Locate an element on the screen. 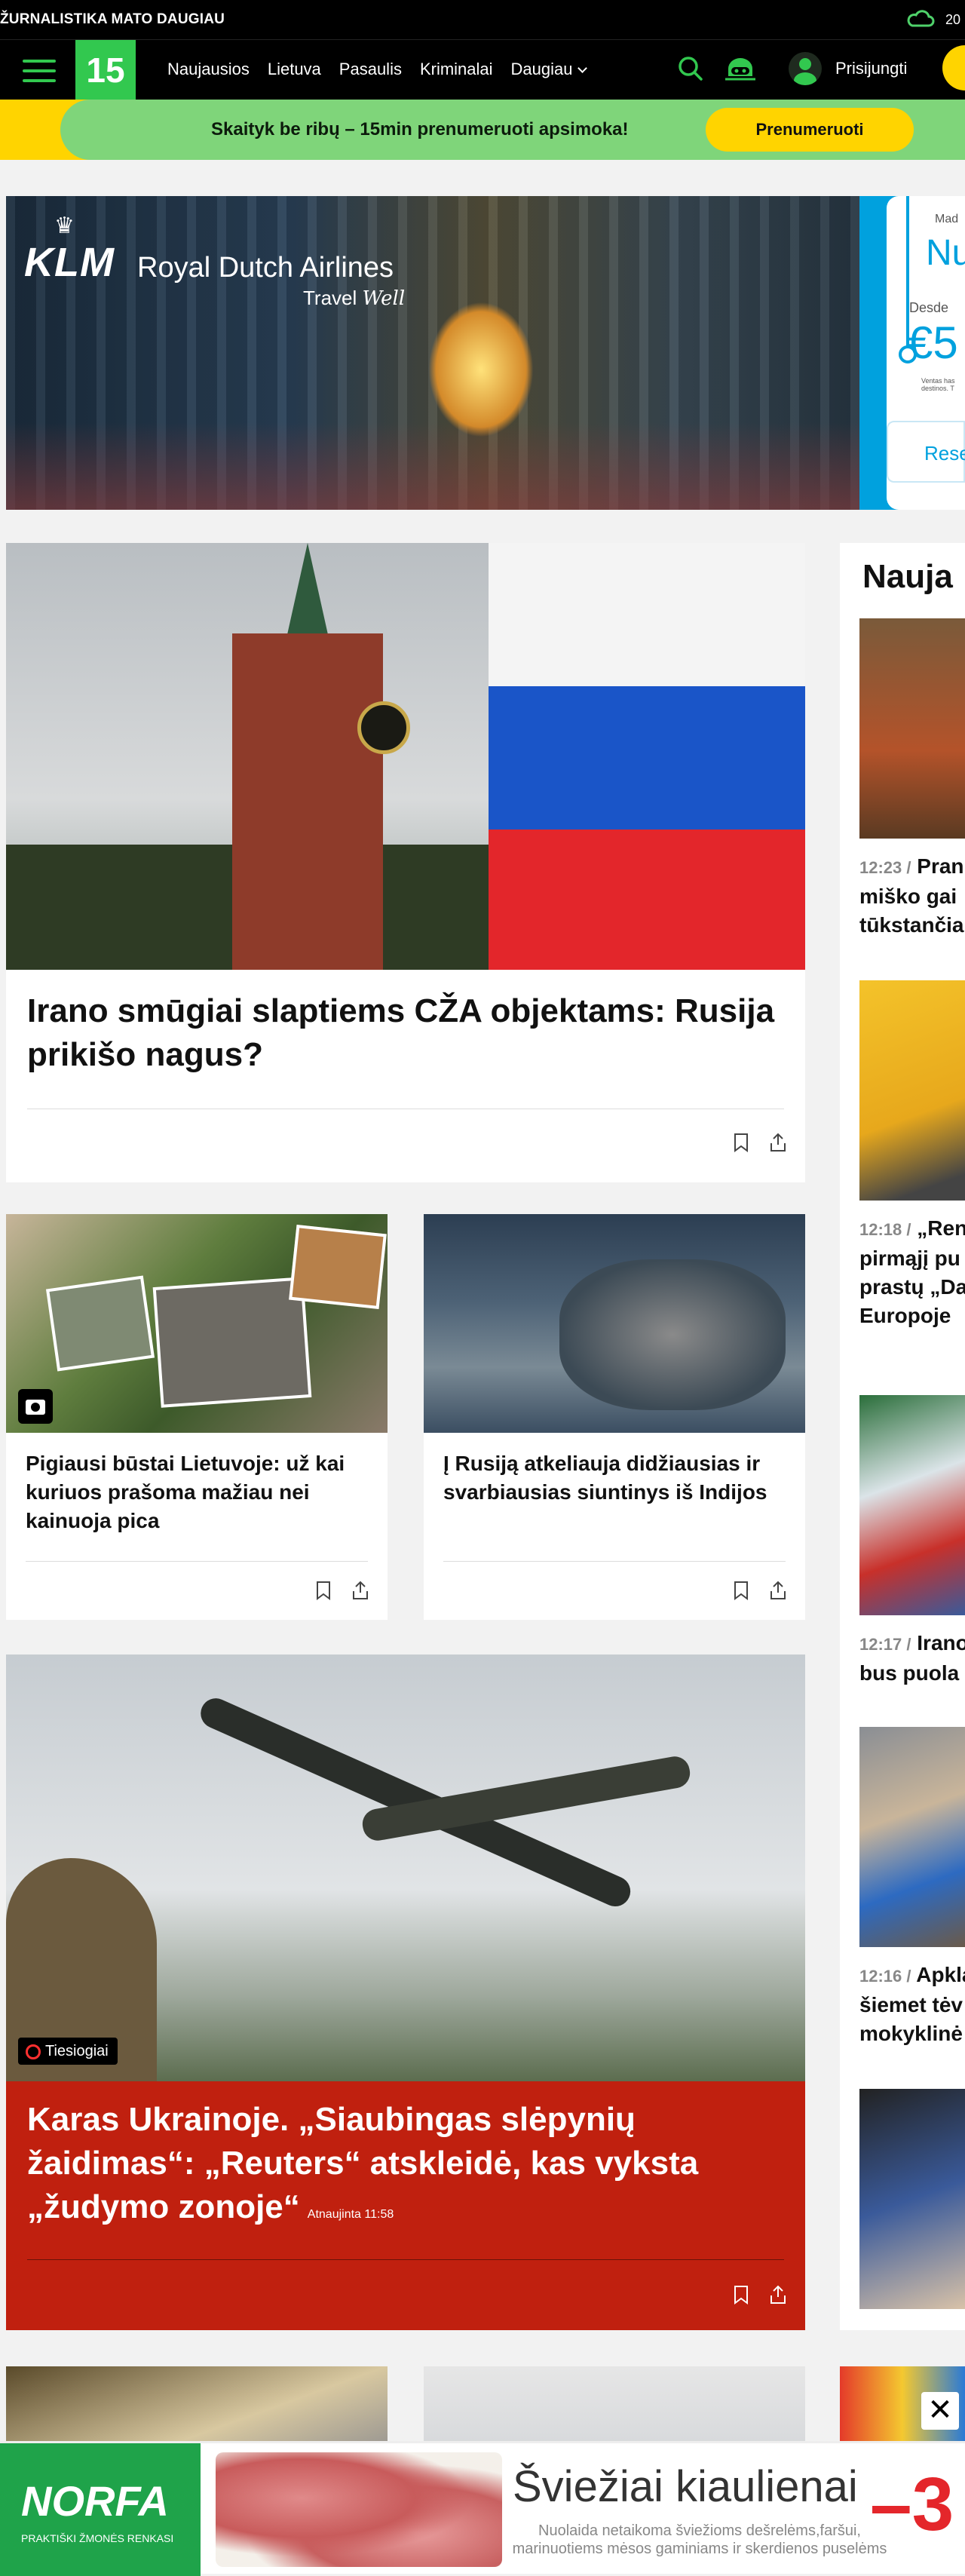 Image resolution: width=965 pixels, height=2576 pixels. ad-lantern-glow is located at coordinates (481, 369).